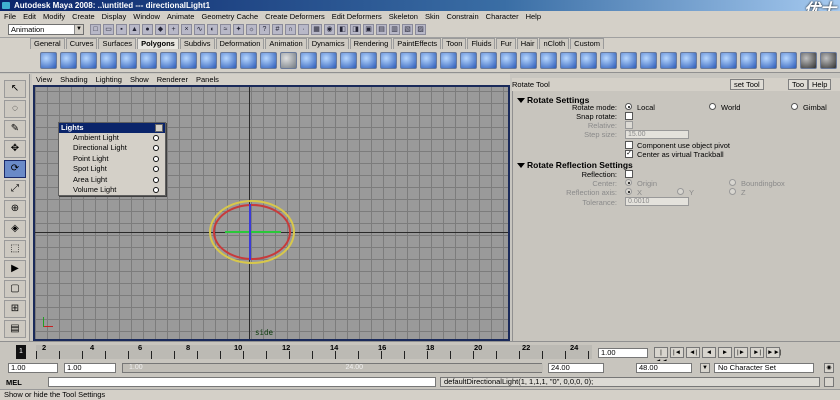 This screenshot has height=400, width=840. I want to click on menu-create: Create, so click(83, 16).